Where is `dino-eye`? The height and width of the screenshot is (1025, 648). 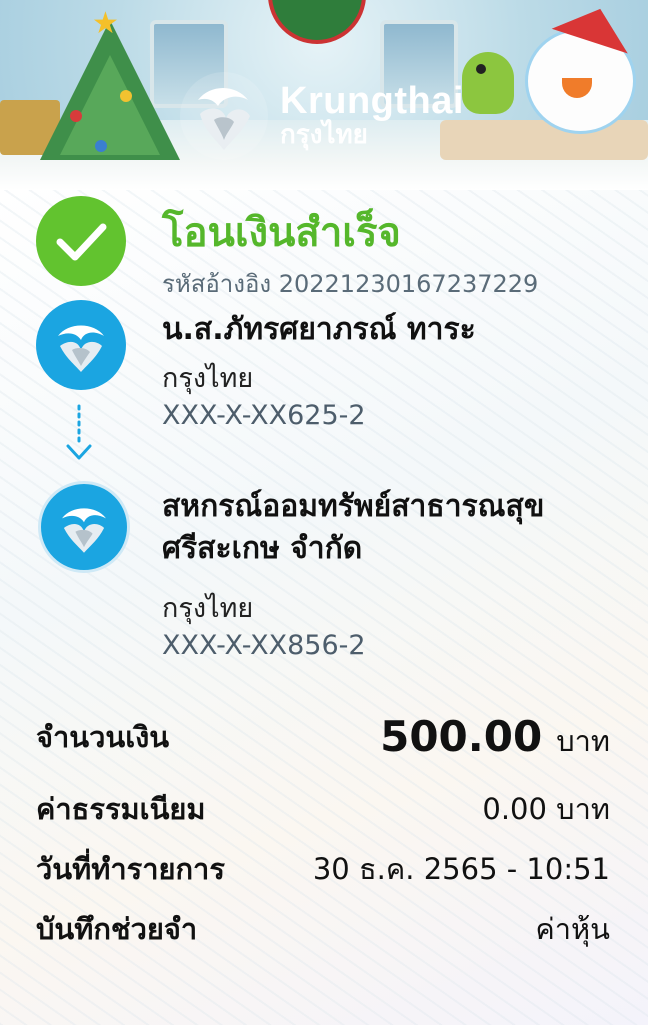
dino-eye is located at coordinates (481, 69).